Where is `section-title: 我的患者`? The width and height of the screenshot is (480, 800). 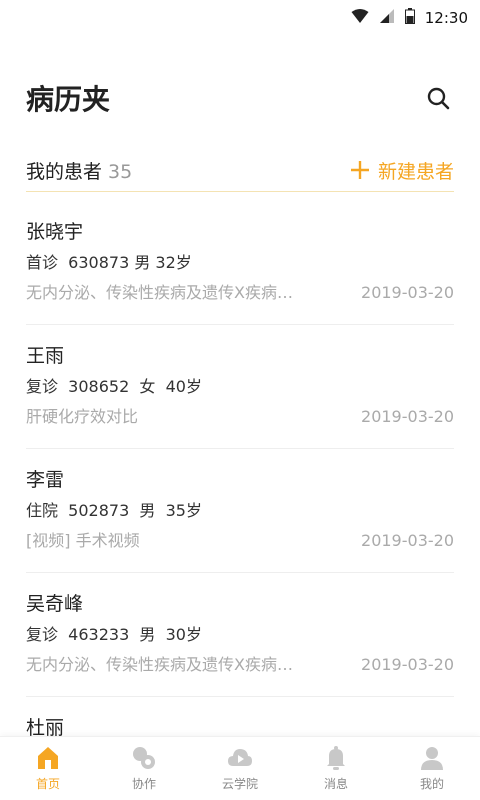
section-title: 我的患者 is located at coordinates (64, 172).